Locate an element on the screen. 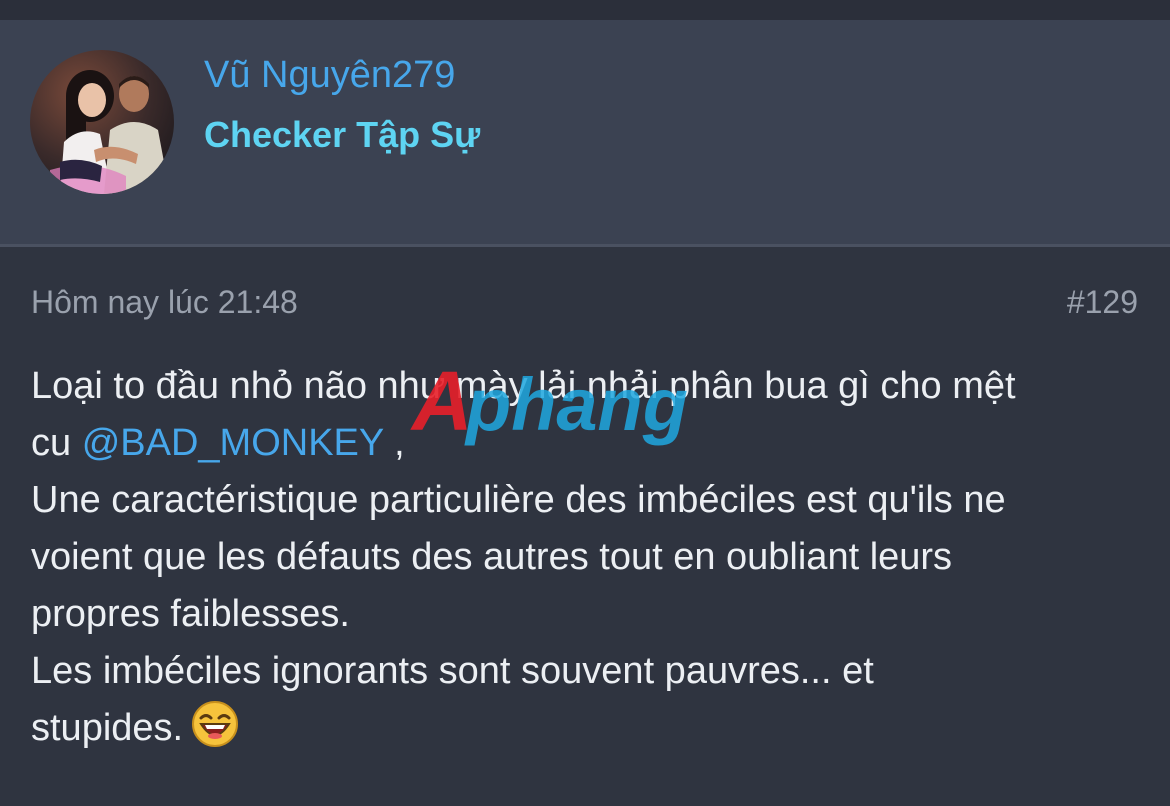 This screenshot has width=1170, height=806. mention-link: @BAD_MONKEY is located at coordinates (233, 443).